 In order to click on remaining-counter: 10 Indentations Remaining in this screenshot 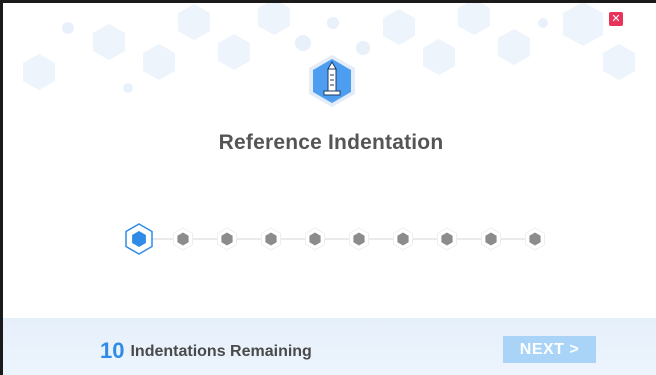, I will do `click(206, 351)`.